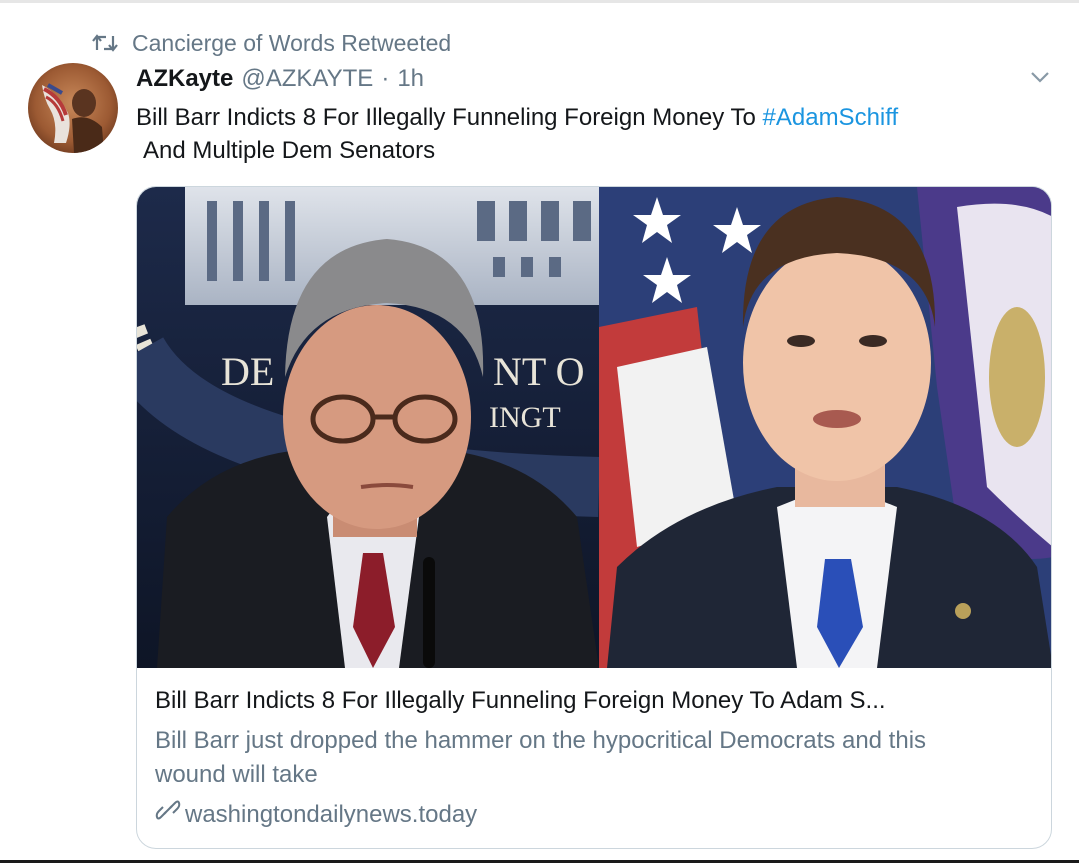  I want to click on card-link: washingtondailynews.today, so click(595, 814).